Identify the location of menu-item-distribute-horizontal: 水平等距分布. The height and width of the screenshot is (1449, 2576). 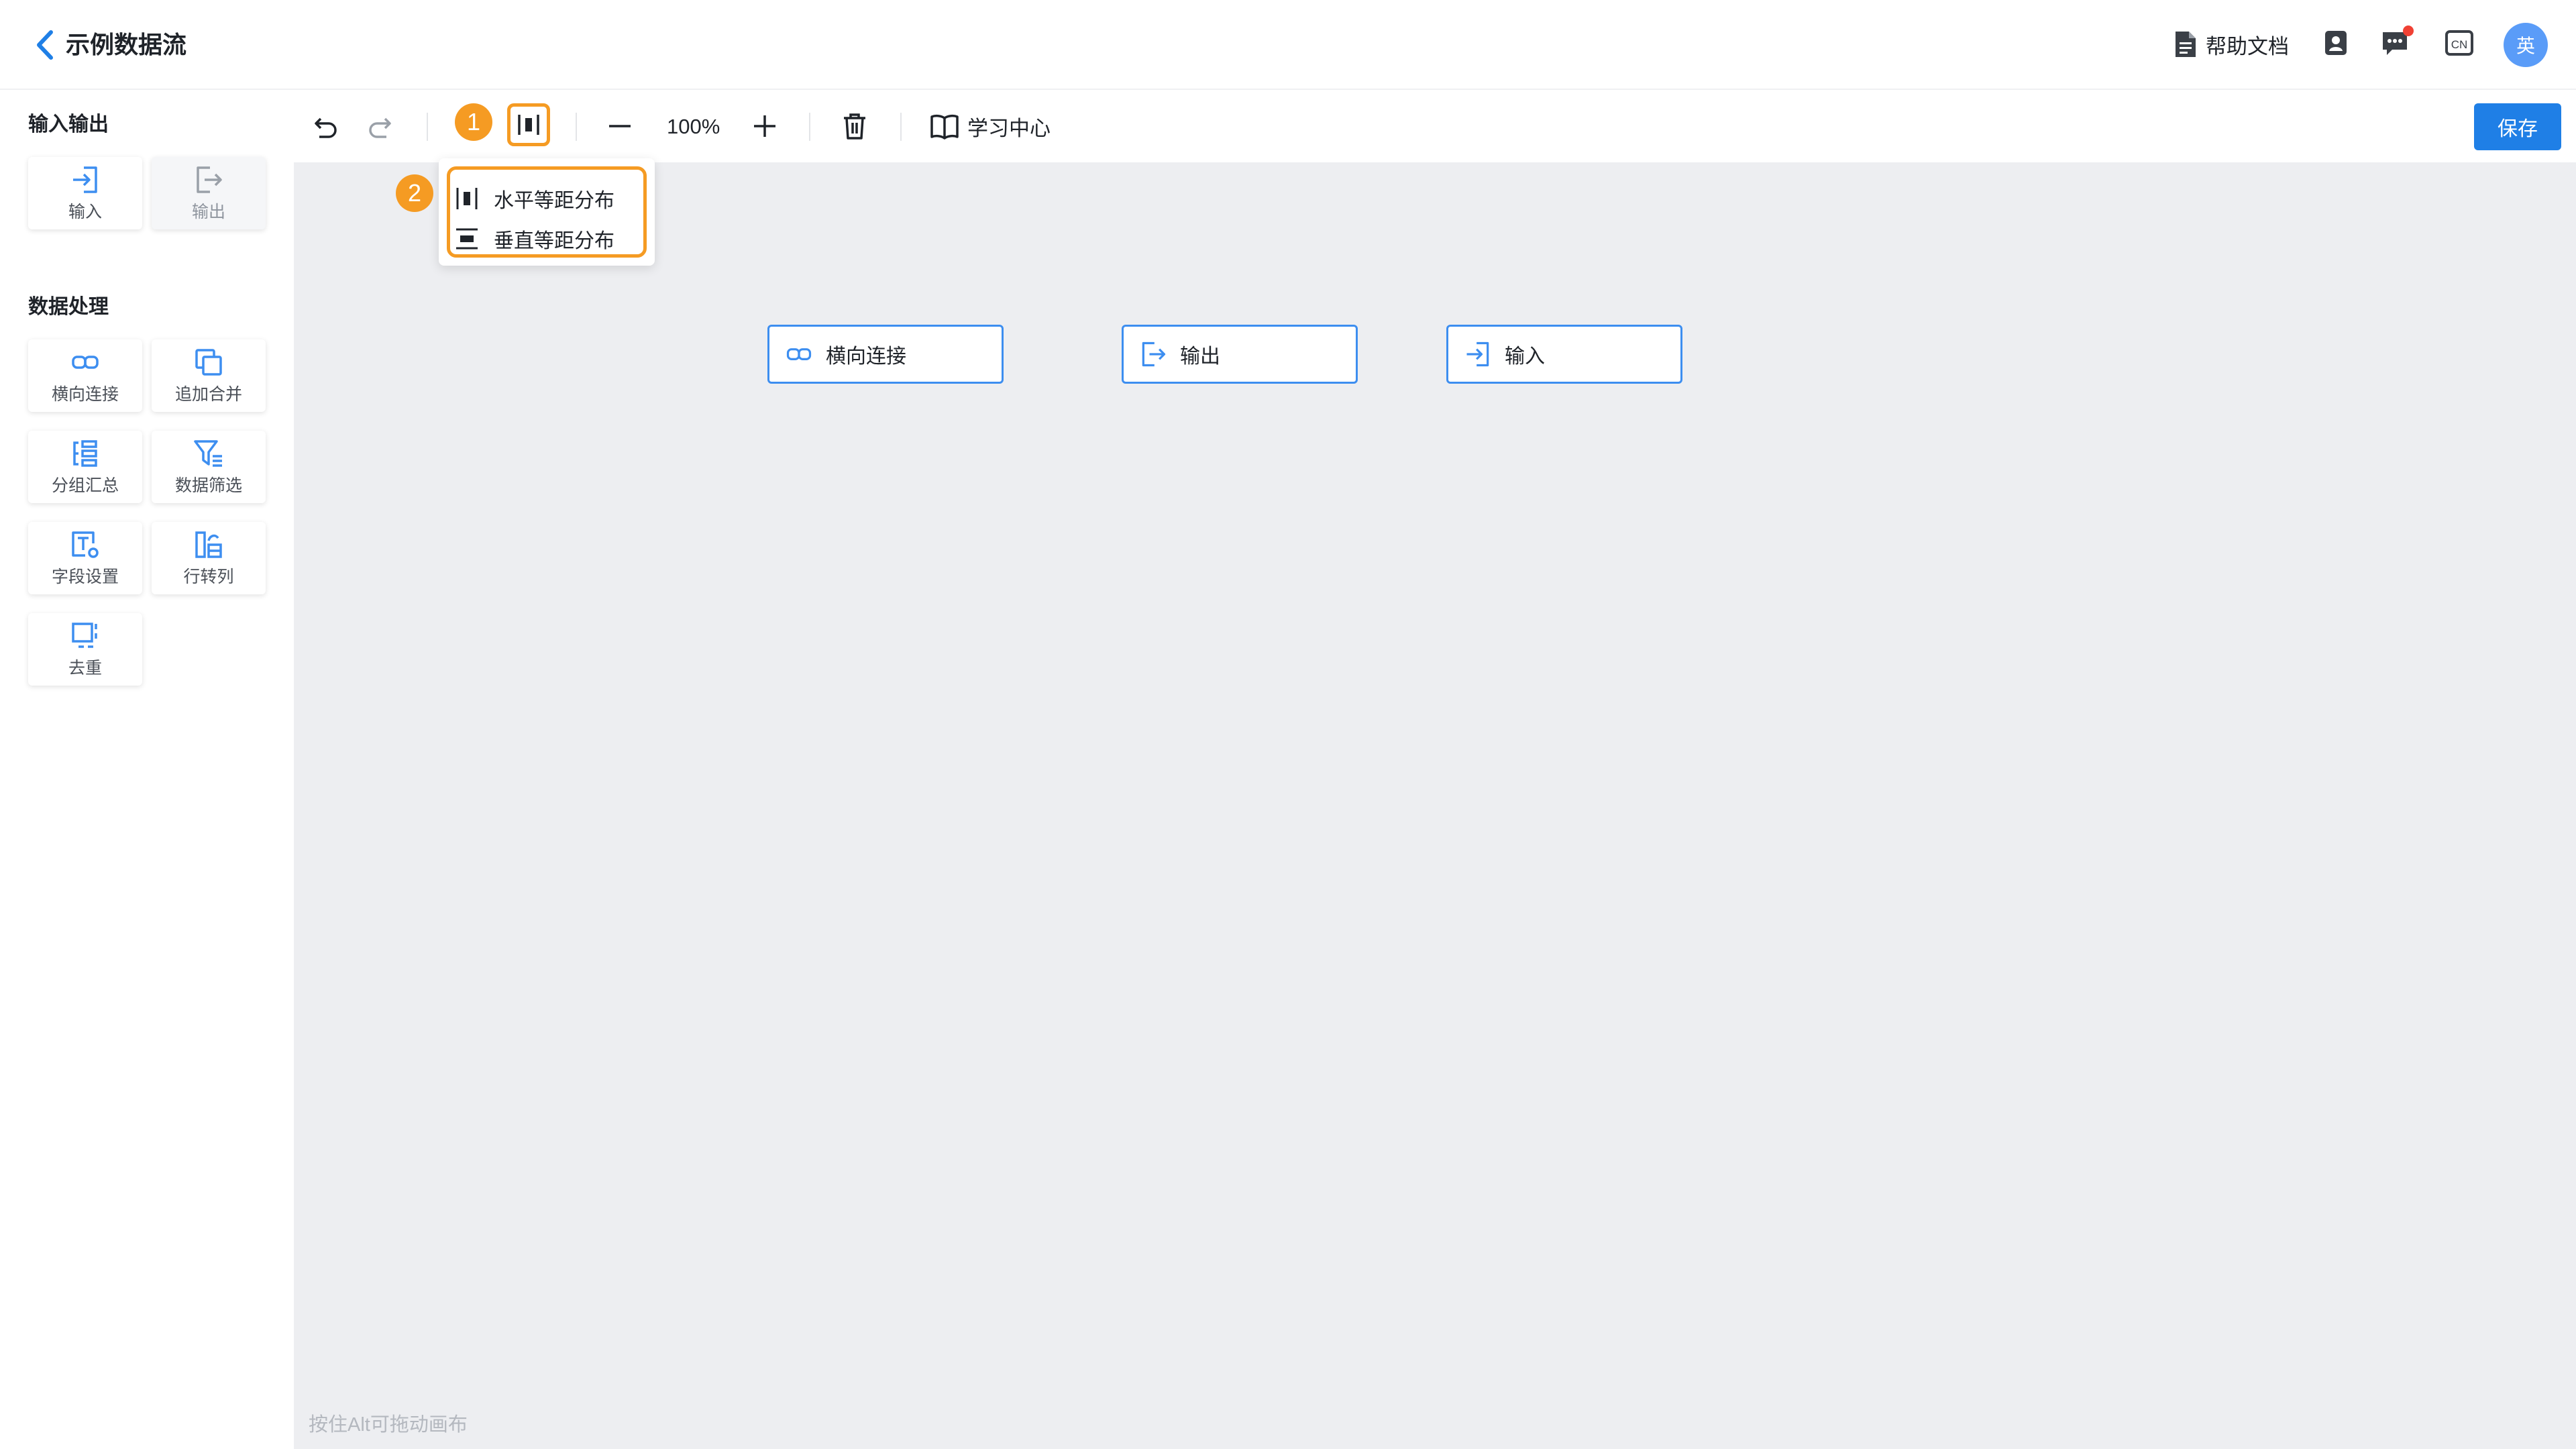
(533, 198).